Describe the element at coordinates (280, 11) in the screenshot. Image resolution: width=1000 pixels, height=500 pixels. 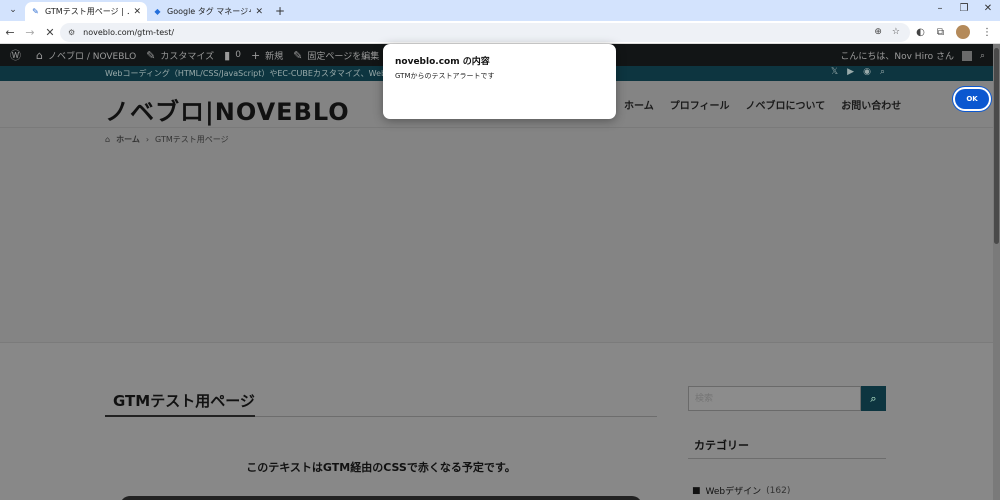
I see `new-tab-button: +` at that location.